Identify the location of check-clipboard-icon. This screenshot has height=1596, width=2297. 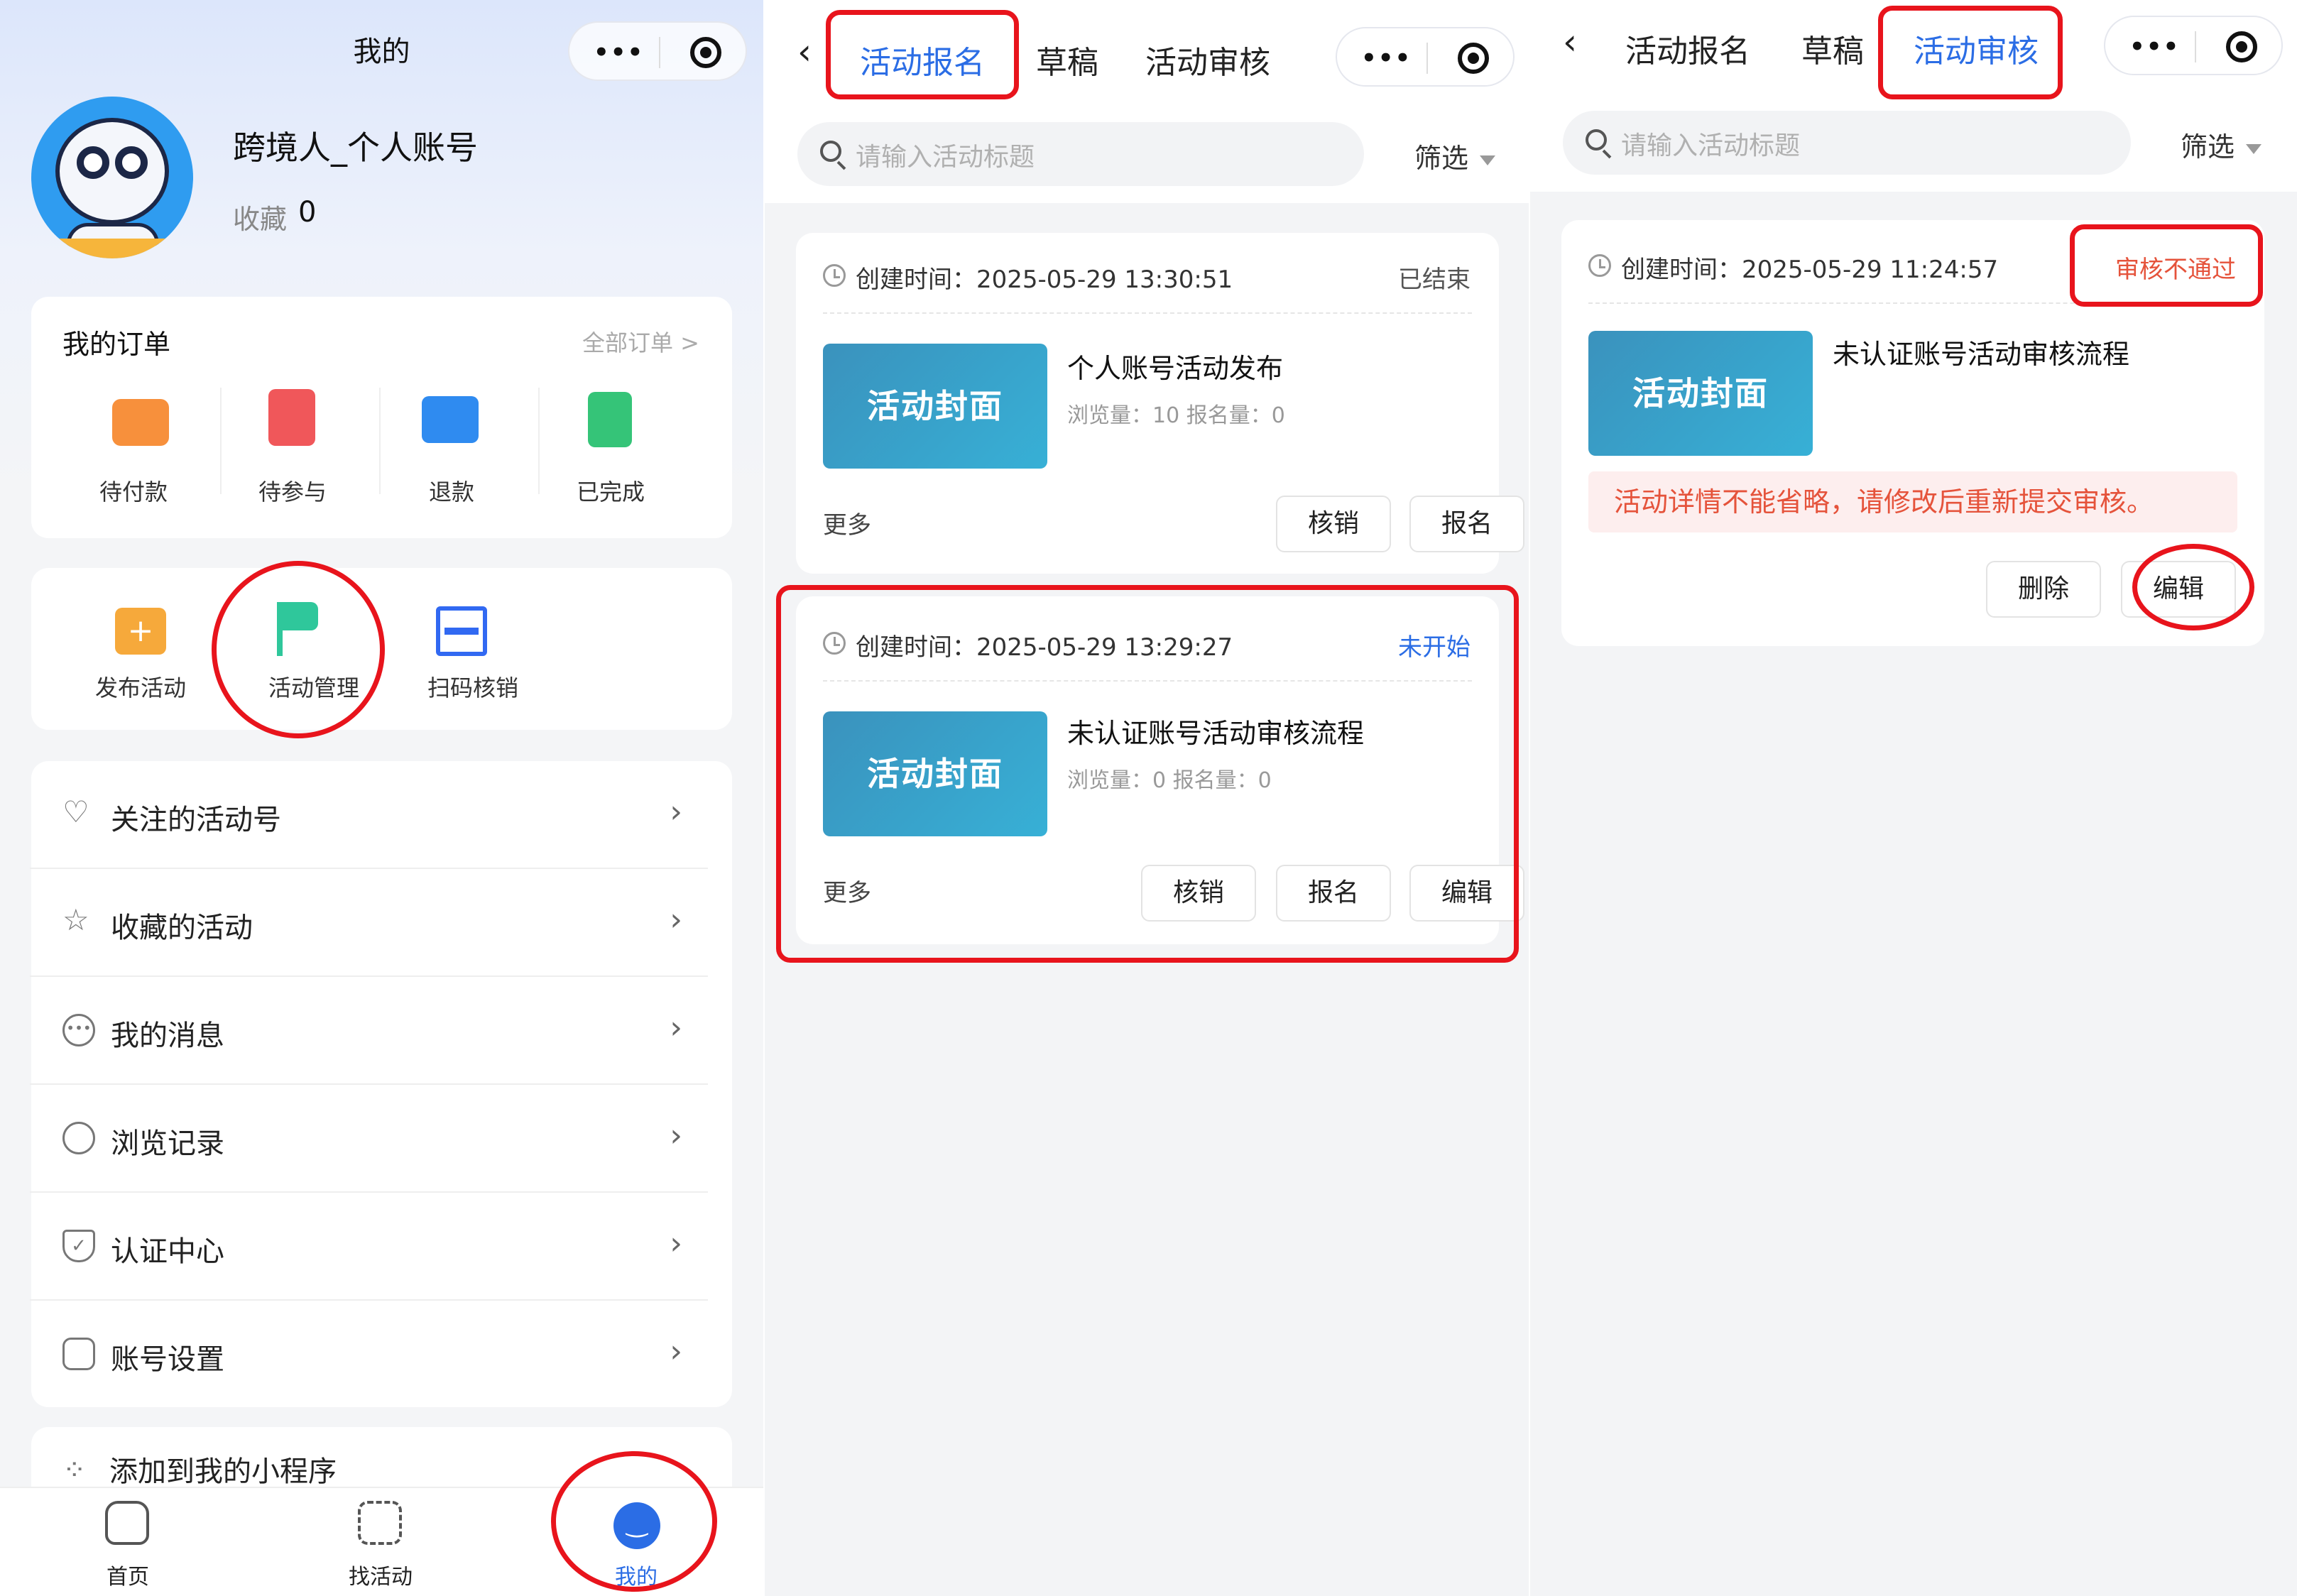
(610, 419).